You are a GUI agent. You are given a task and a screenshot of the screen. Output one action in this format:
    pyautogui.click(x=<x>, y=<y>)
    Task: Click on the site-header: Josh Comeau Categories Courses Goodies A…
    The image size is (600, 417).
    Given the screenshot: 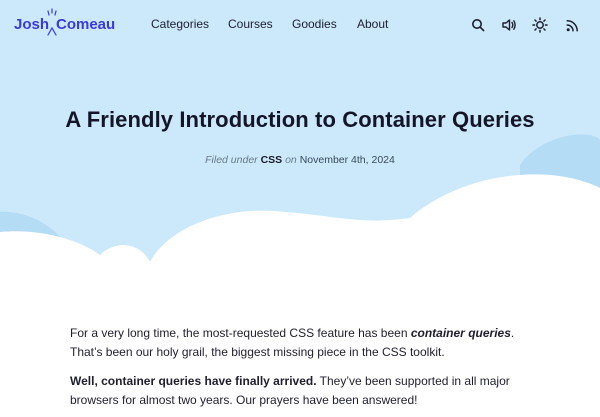 What is the action you would take?
    pyautogui.click(x=300, y=26)
    